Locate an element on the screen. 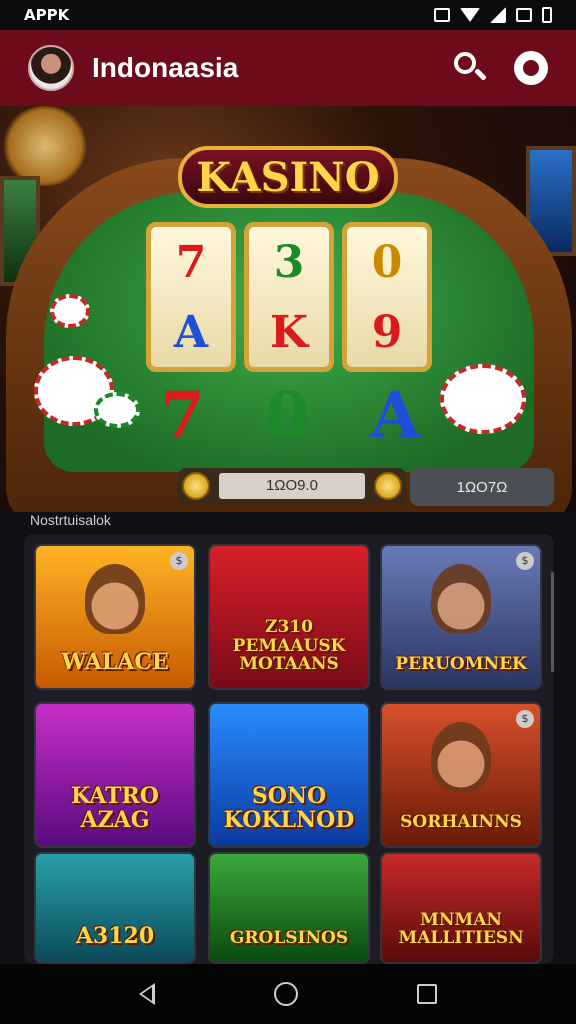  wifi-icon is located at coordinates (470, 15).